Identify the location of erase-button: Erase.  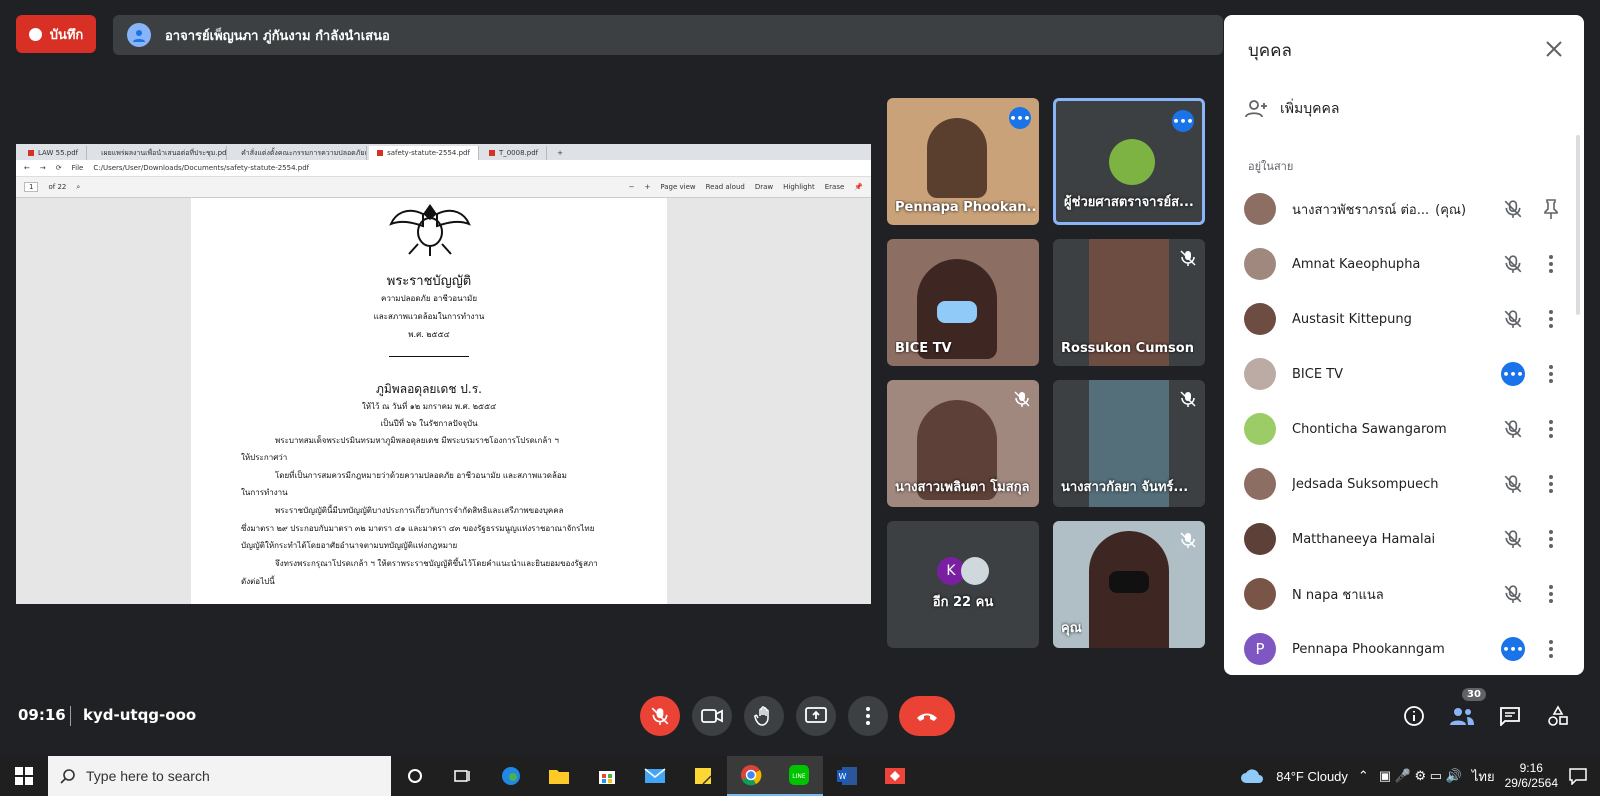
(835, 187).